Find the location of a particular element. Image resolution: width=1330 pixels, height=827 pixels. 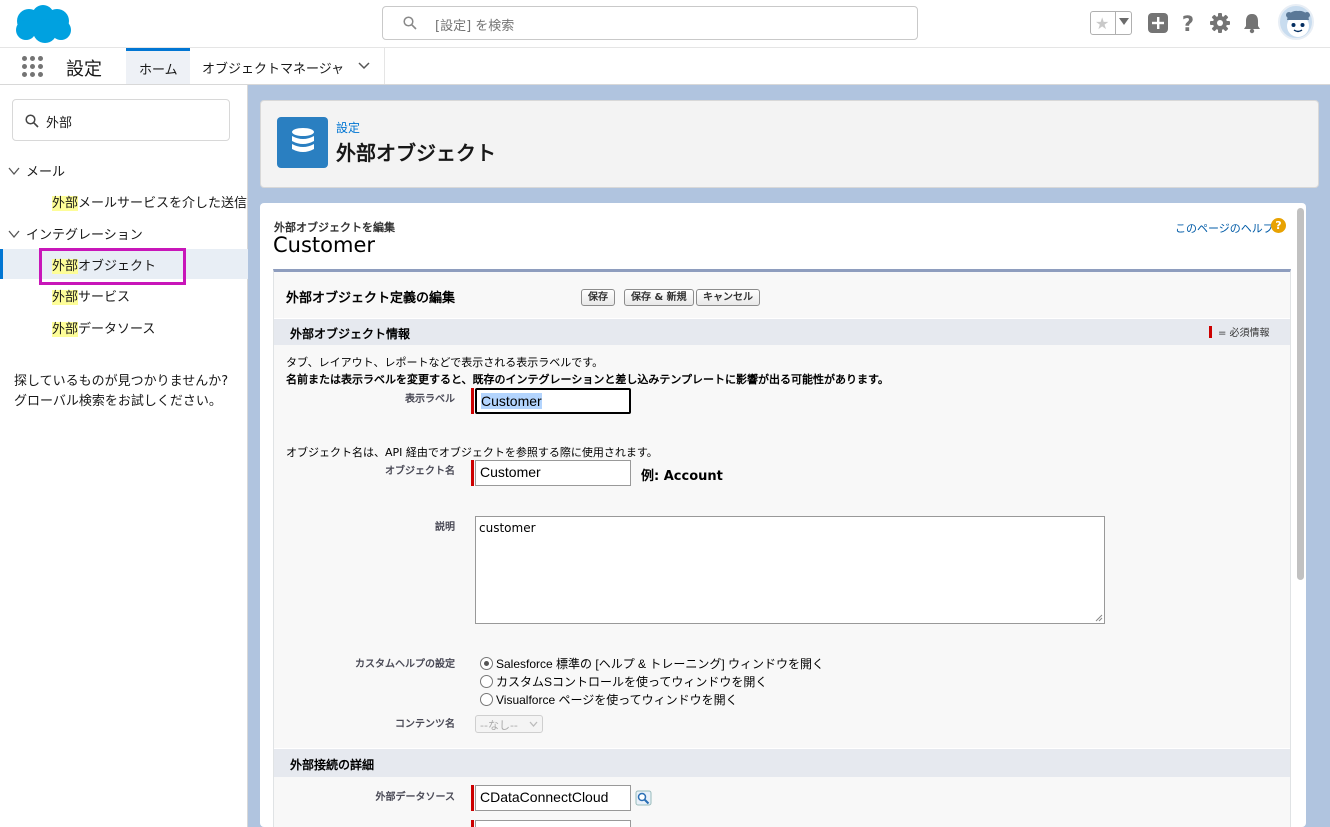

user-avatar is located at coordinates (1296, 22).